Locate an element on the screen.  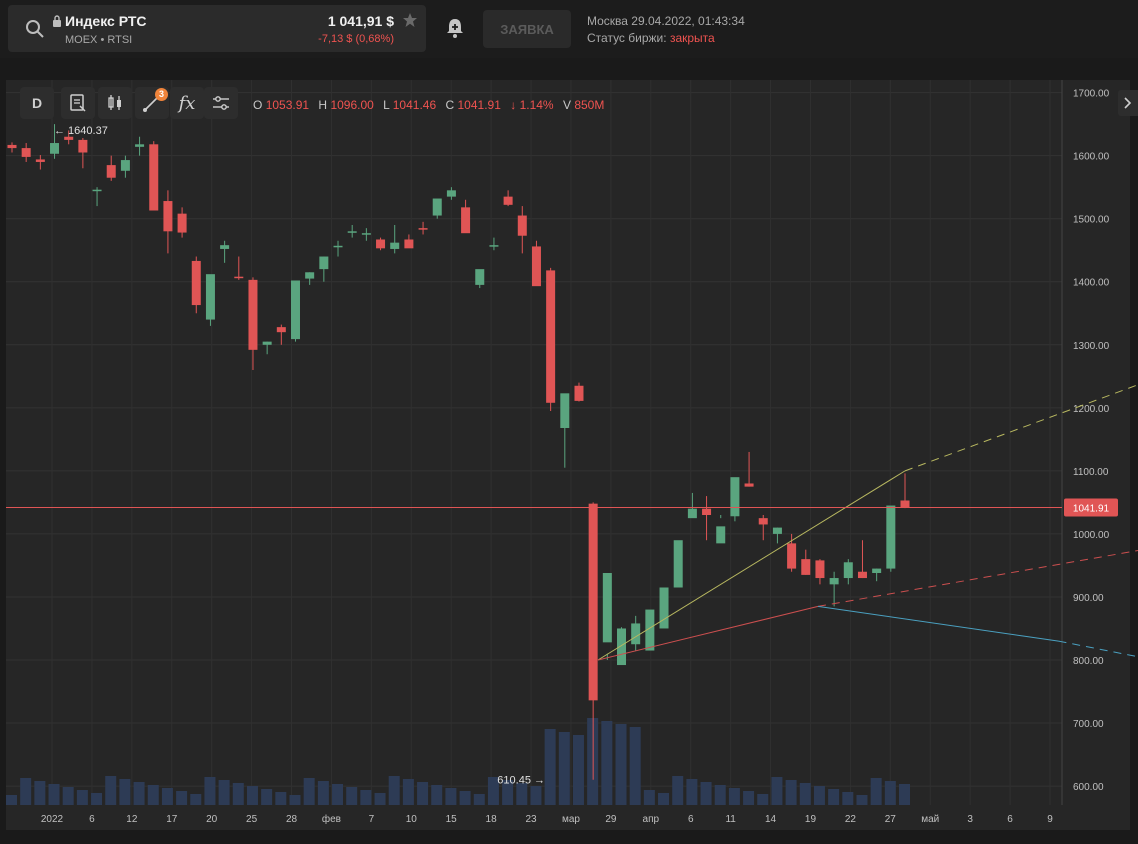
y-tick-label: 1500.00 is located at coordinates (1091, 220).